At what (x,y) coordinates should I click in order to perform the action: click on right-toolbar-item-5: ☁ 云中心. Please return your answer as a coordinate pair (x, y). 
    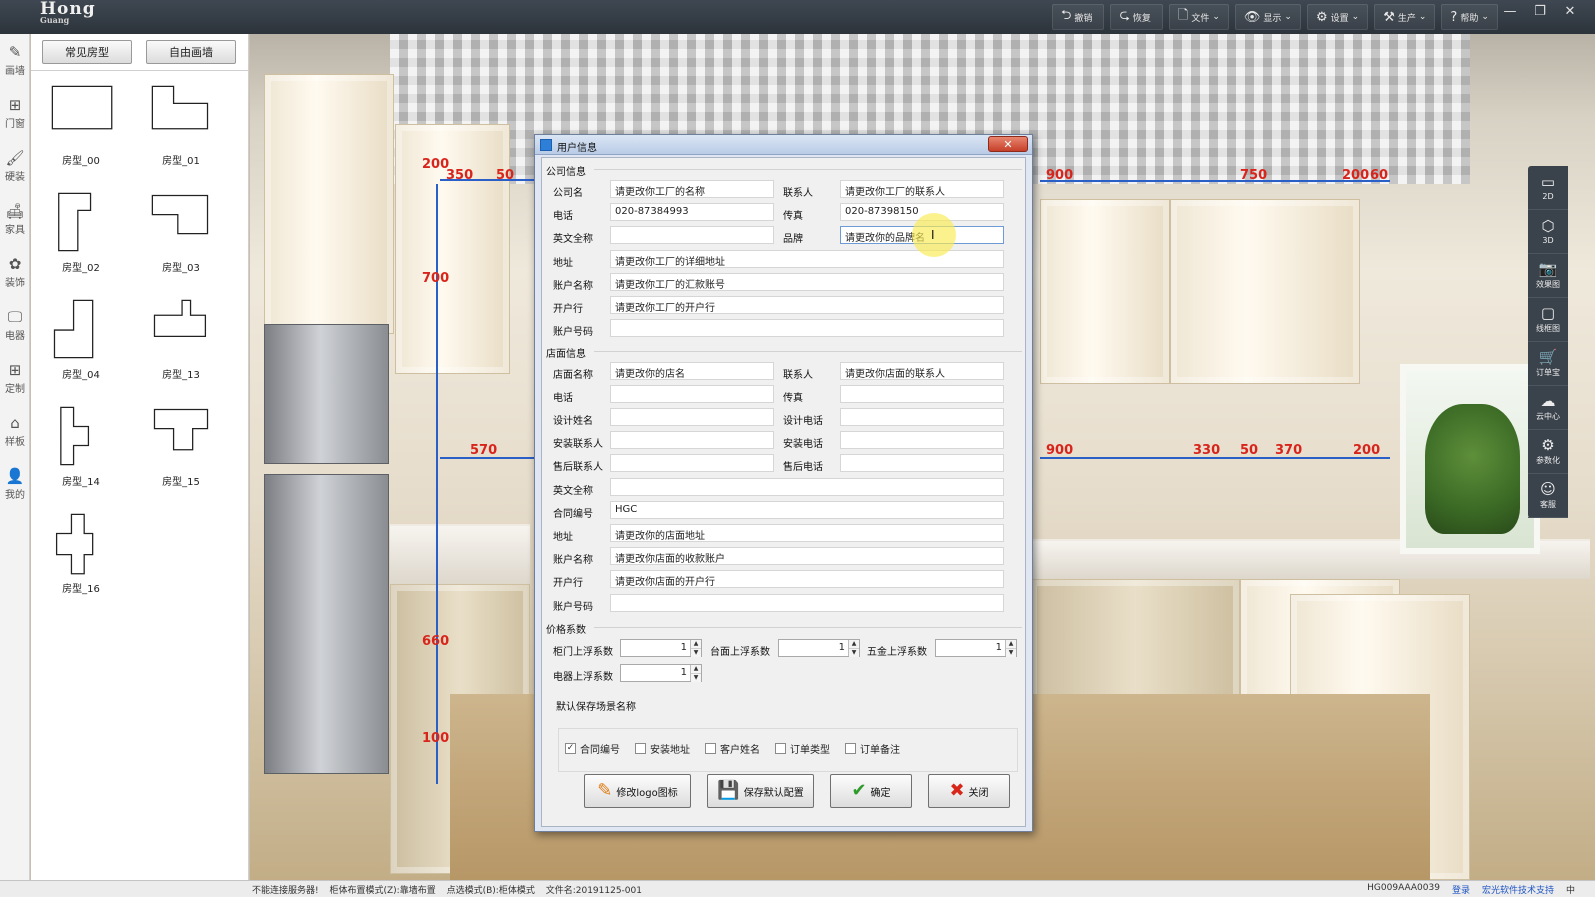
    Looking at the image, I should click on (1548, 408).